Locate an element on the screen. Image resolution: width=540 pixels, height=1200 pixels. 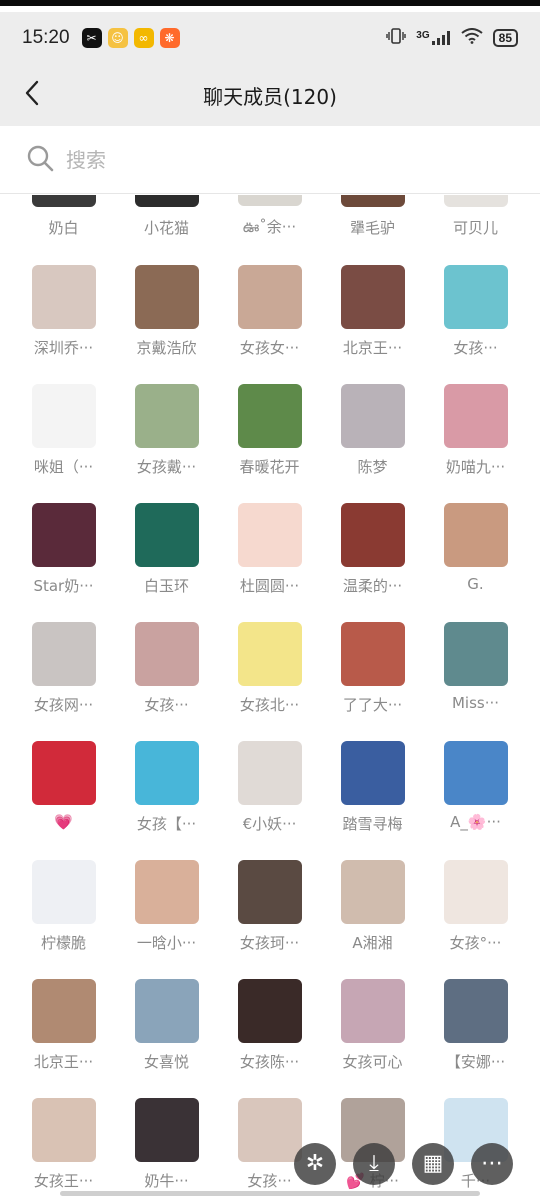
member-item: 女孩王··· is located at coordinates (63, 1131).